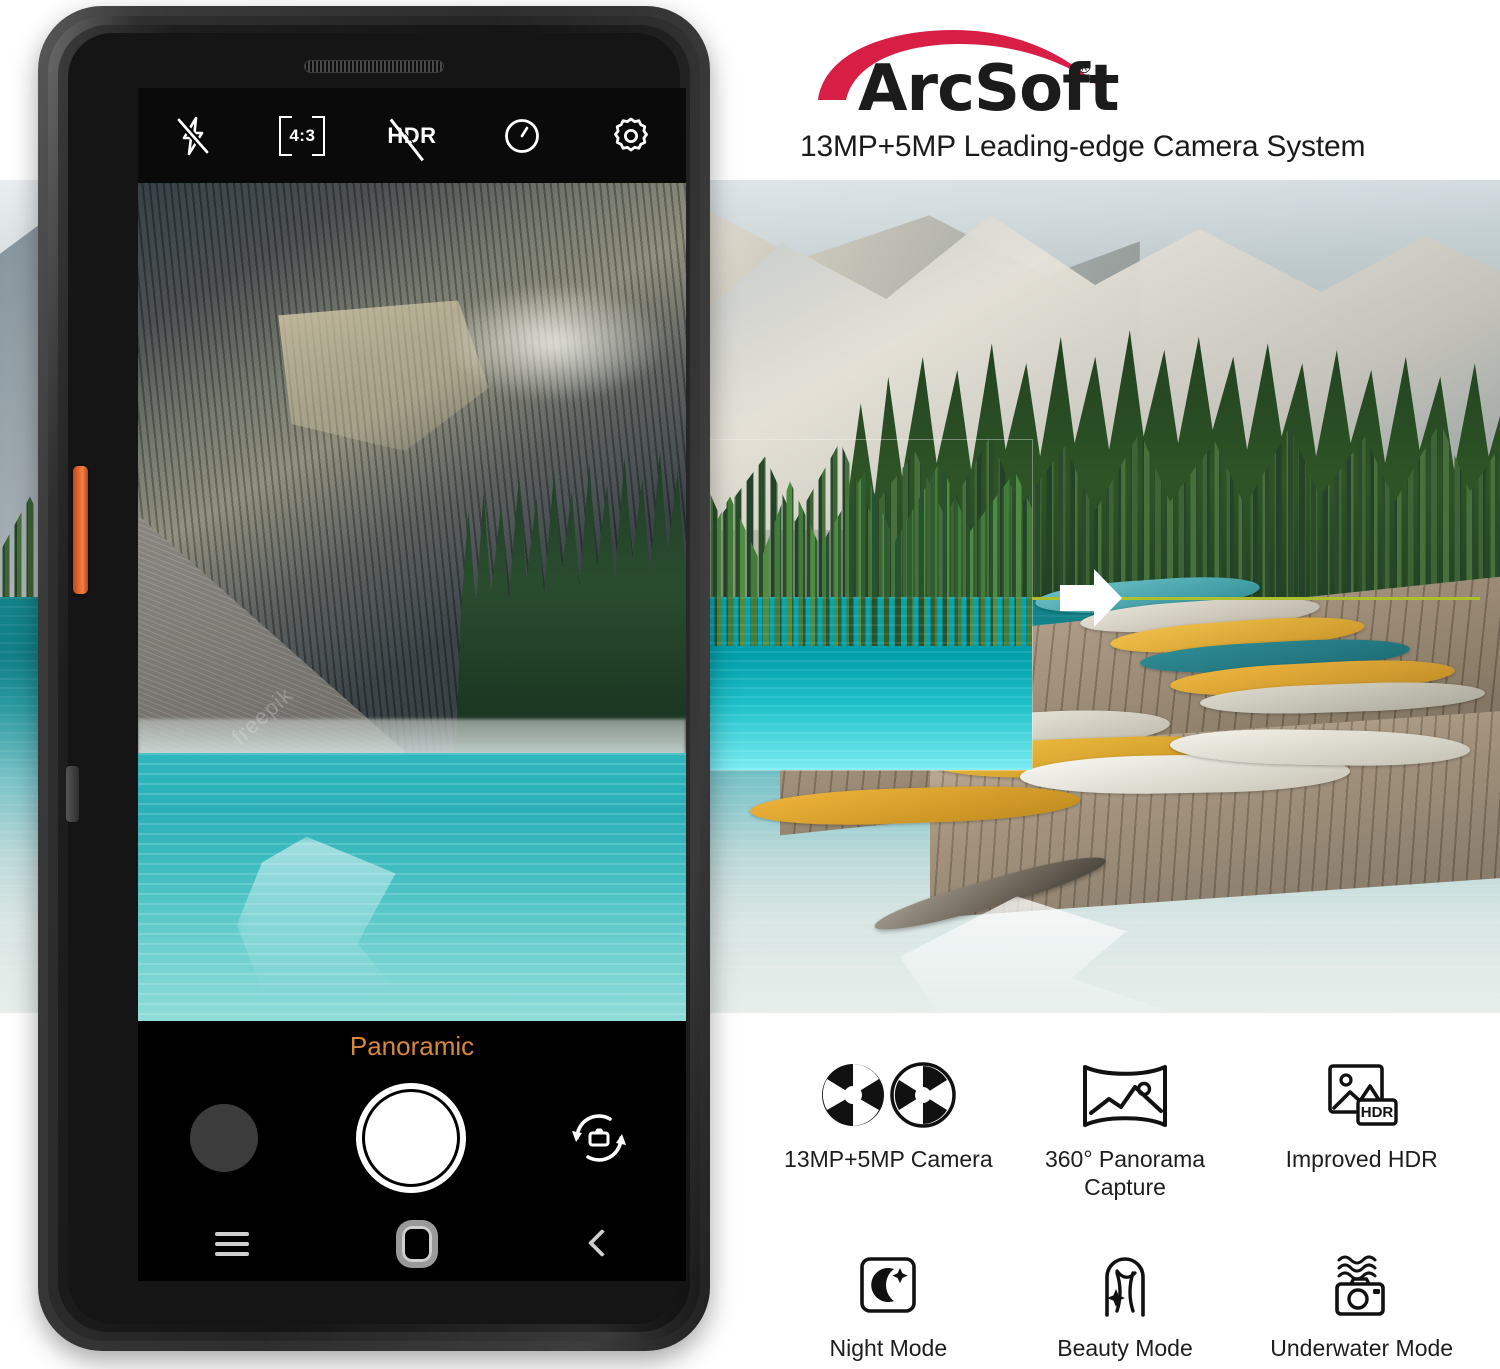 The height and width of the screenshot is (1369, 1500). I want to click on flash-off-button, so click(193, 135).